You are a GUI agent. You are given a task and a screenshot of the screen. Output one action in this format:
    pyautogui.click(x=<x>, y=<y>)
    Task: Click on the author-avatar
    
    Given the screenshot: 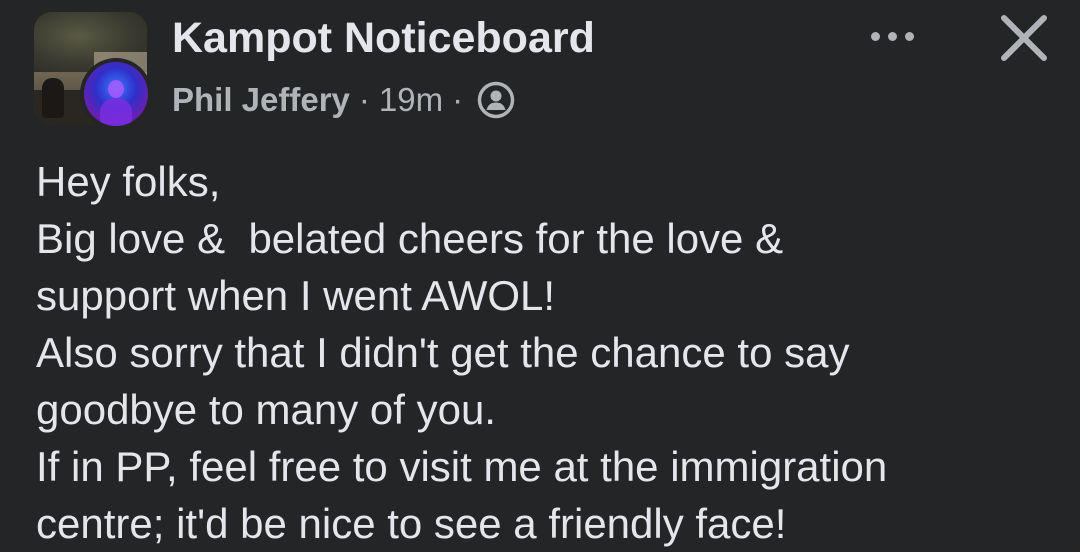 What is the action you would take?
    pyautogui.click(x=116, y=94)
    